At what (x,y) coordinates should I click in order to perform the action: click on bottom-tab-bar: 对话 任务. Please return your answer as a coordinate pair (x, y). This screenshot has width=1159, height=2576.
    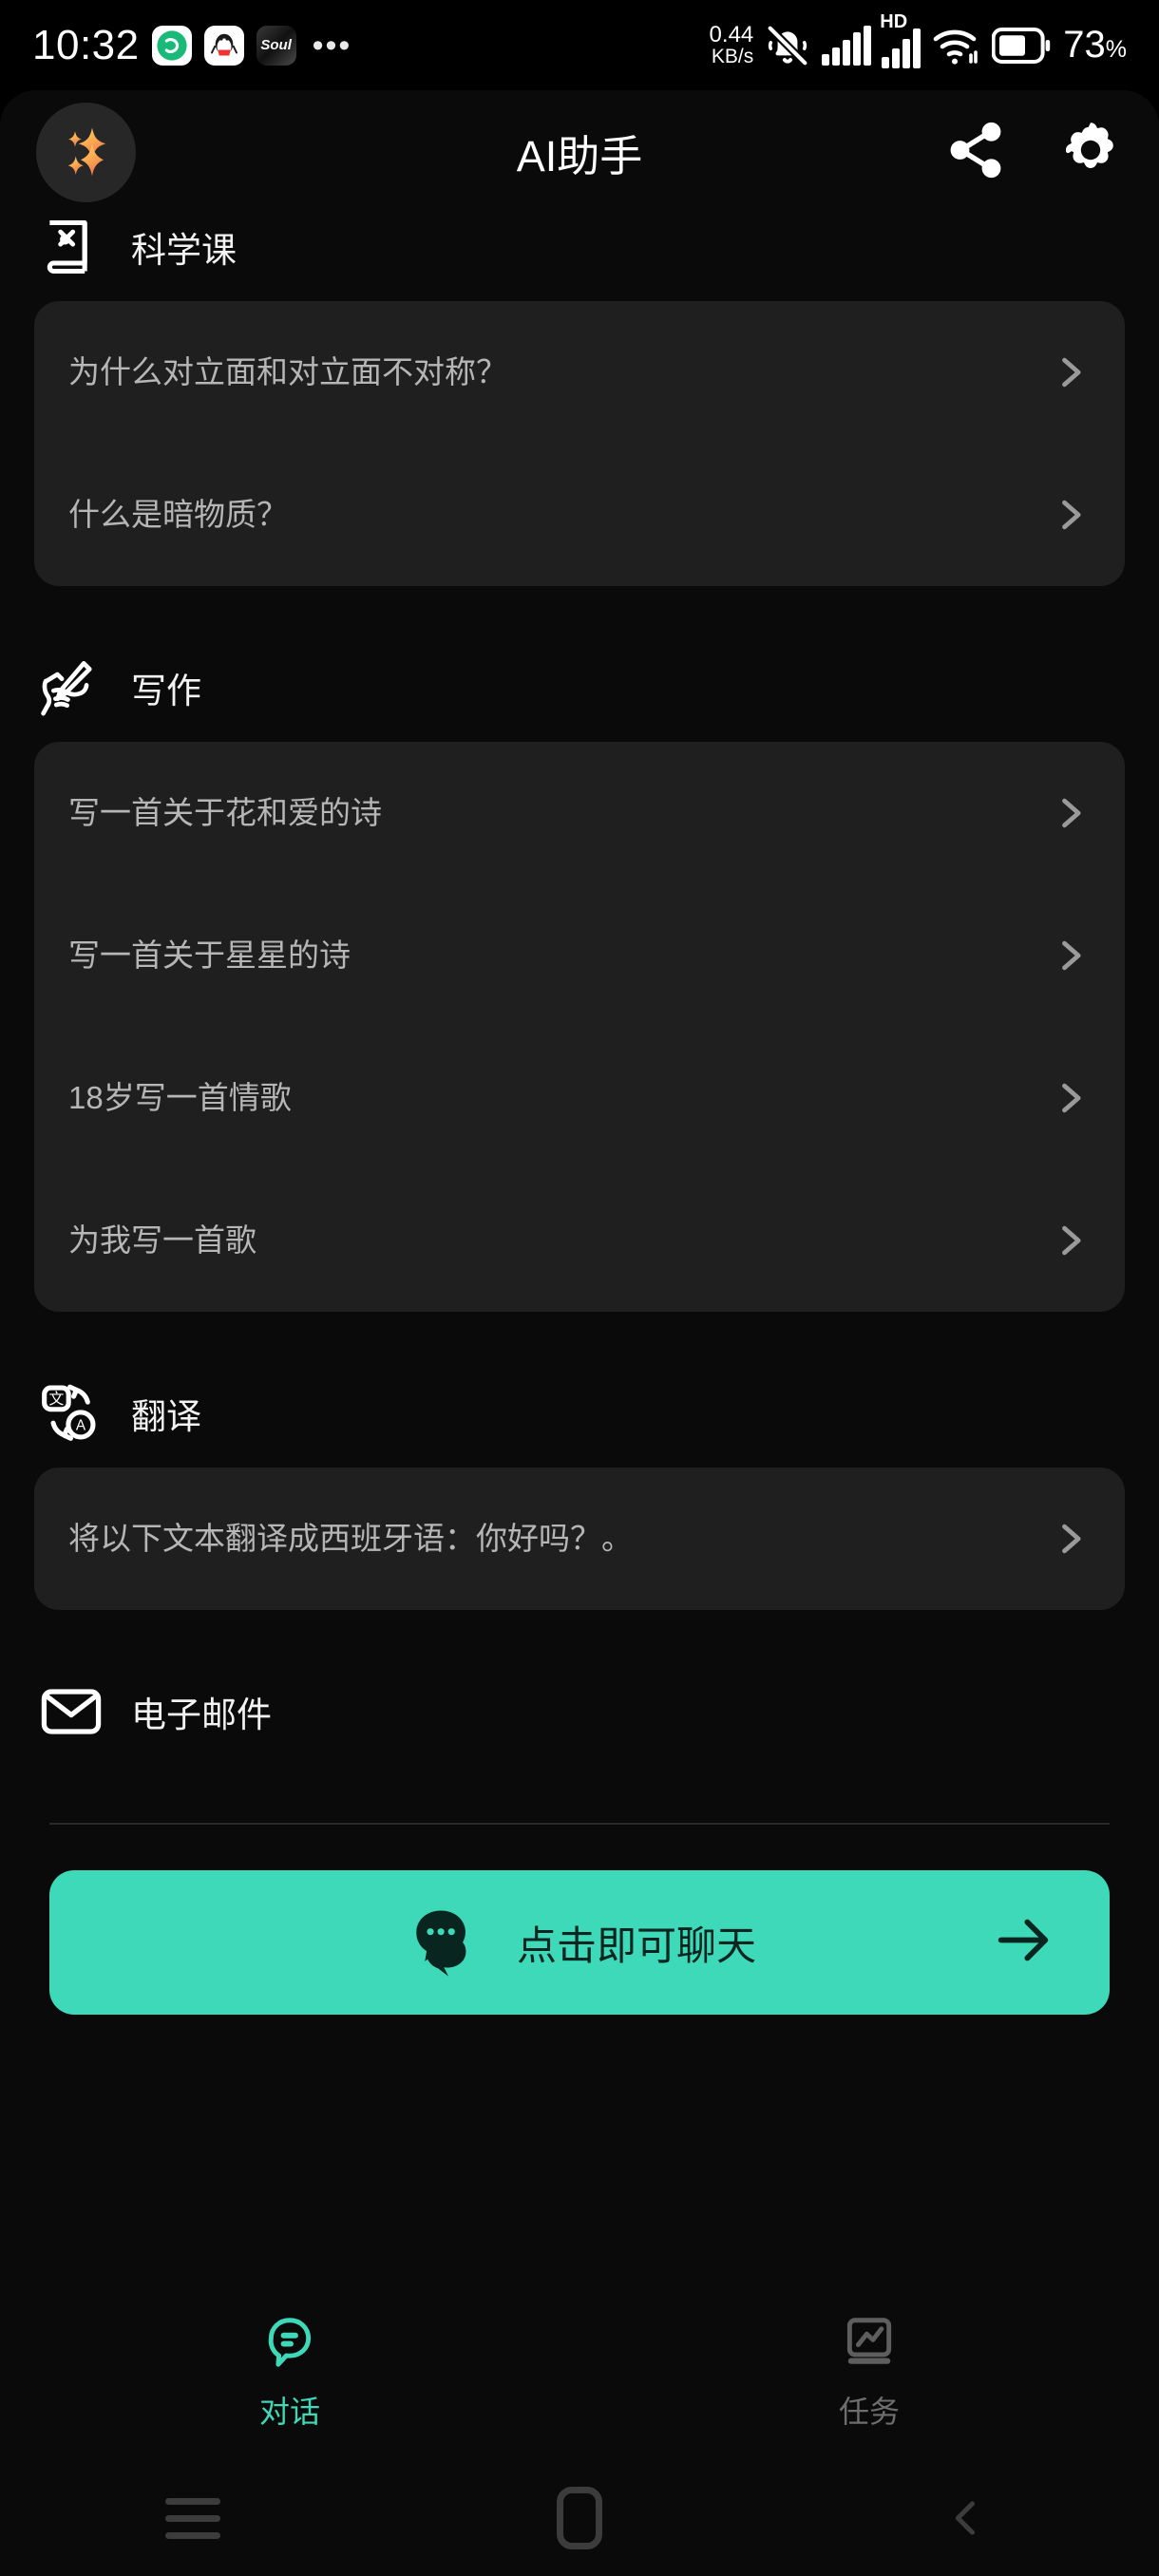
    Looking at the image, I should click on (579, 2372).